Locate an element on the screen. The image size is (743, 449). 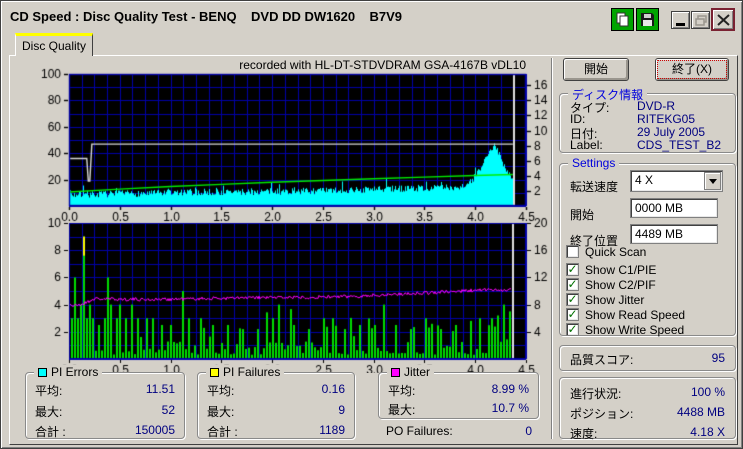
exit-button: 終了(X) is located at coordinates (692, 69).